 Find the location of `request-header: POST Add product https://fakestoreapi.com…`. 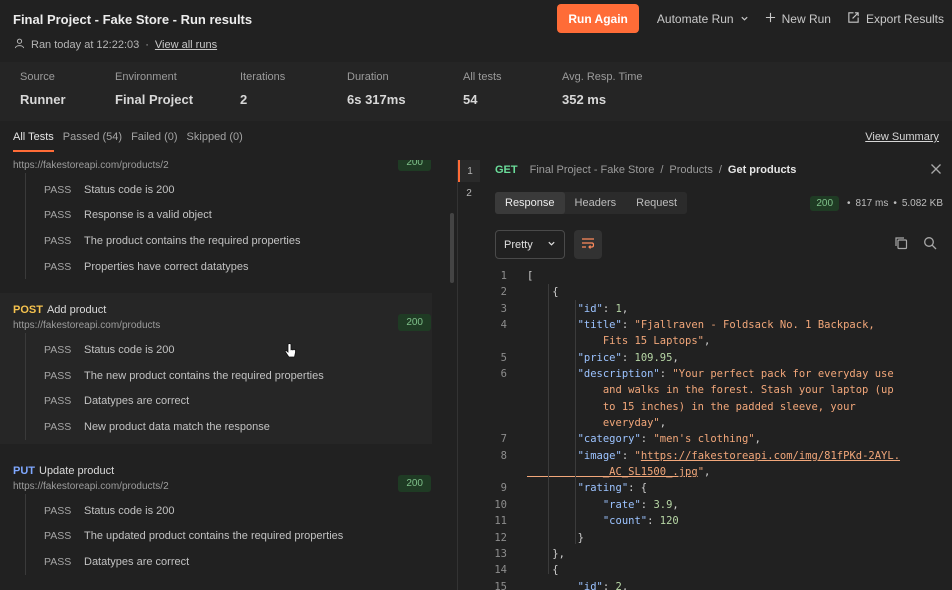

request-header: POST Add product https://fakestoreapi.com… is located at coordinates (216, 313).